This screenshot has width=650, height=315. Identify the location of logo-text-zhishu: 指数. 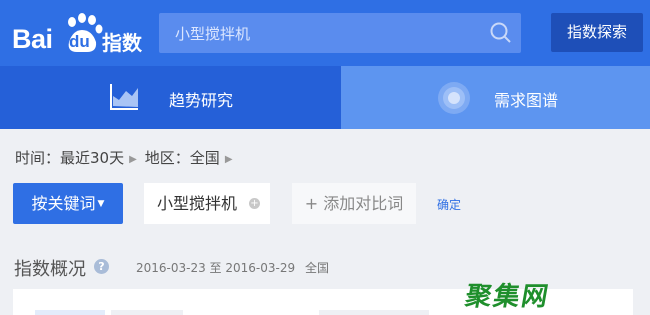
(122, 43).